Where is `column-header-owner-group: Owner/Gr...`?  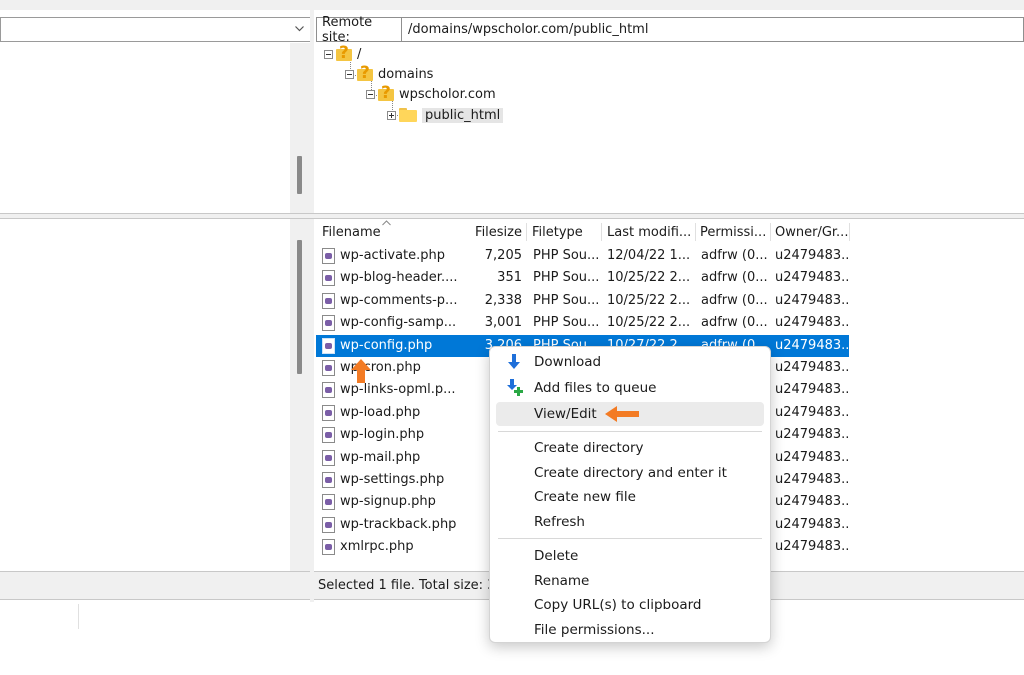
column-header-owner-group: Owner/Gr... is located at coordinates (812, 232).